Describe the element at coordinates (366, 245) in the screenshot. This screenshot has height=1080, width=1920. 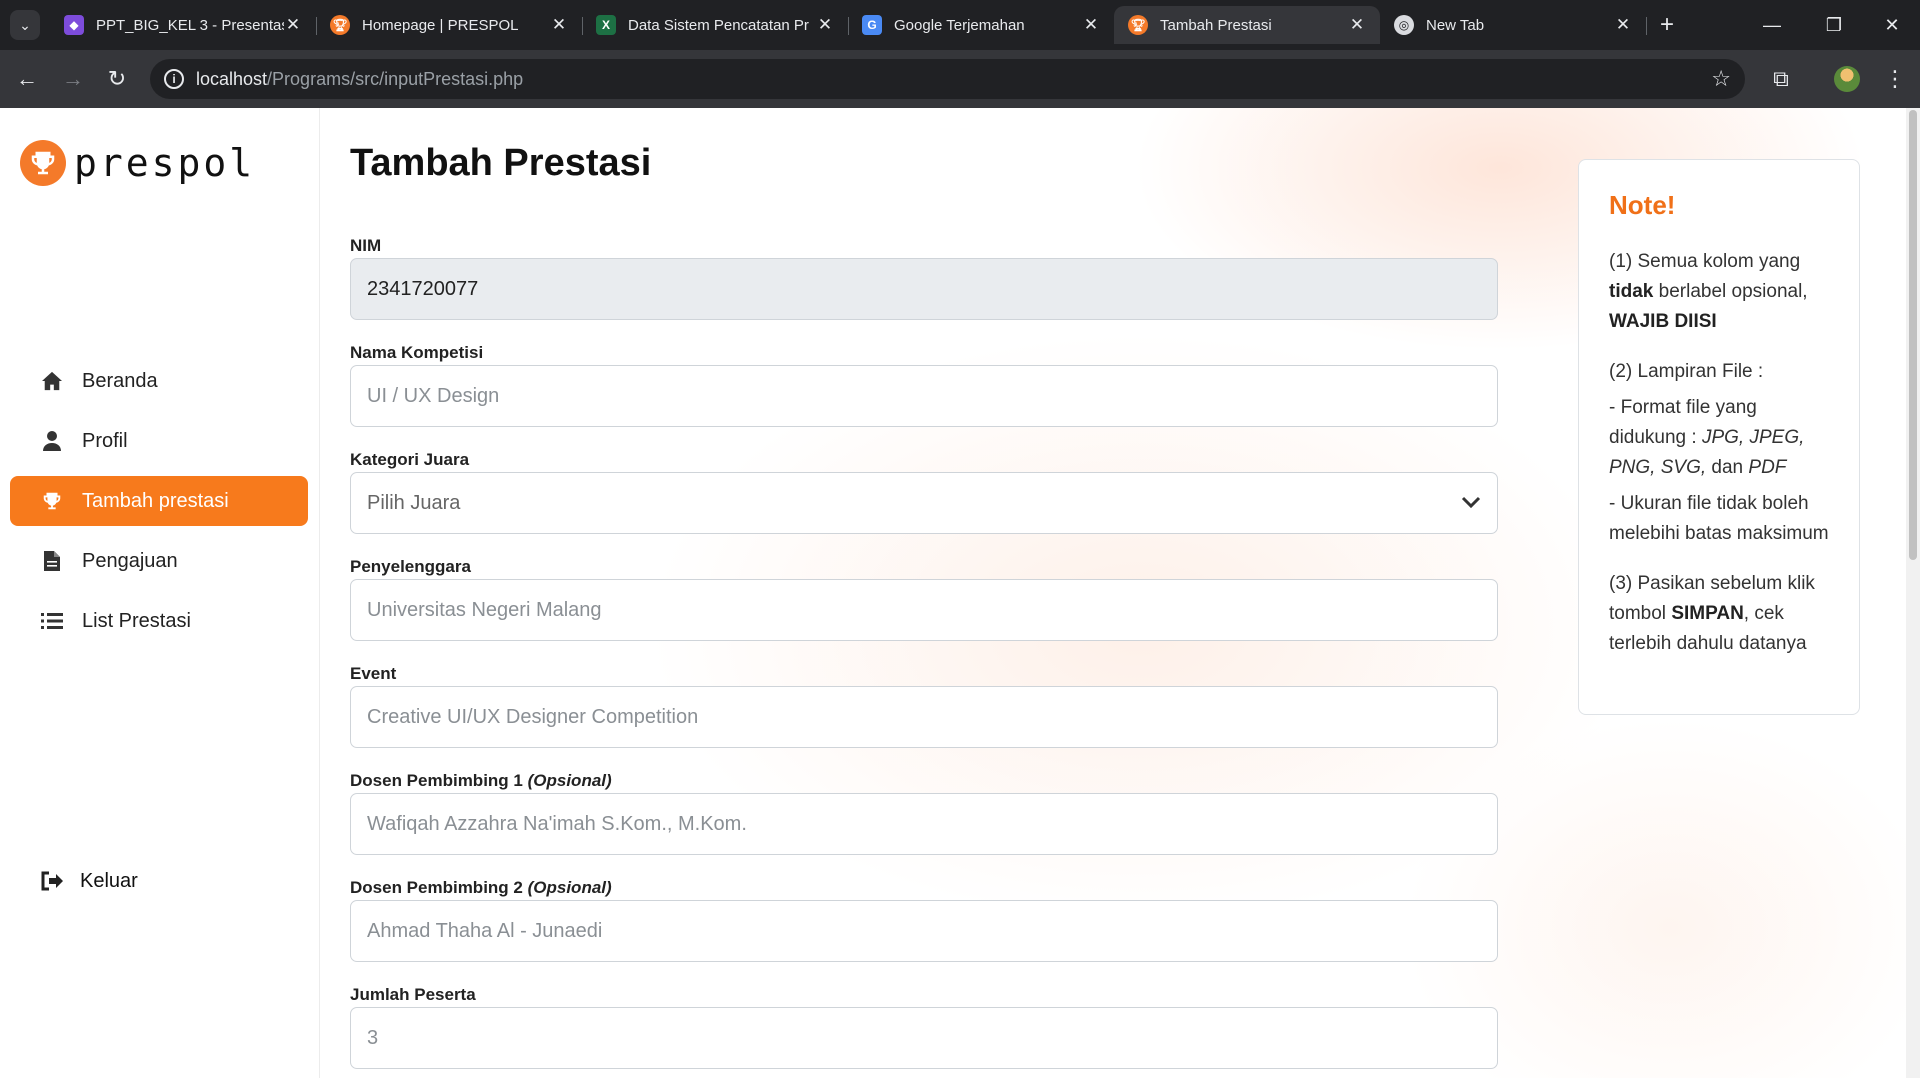
I see `nim-label: NIM` at that location.